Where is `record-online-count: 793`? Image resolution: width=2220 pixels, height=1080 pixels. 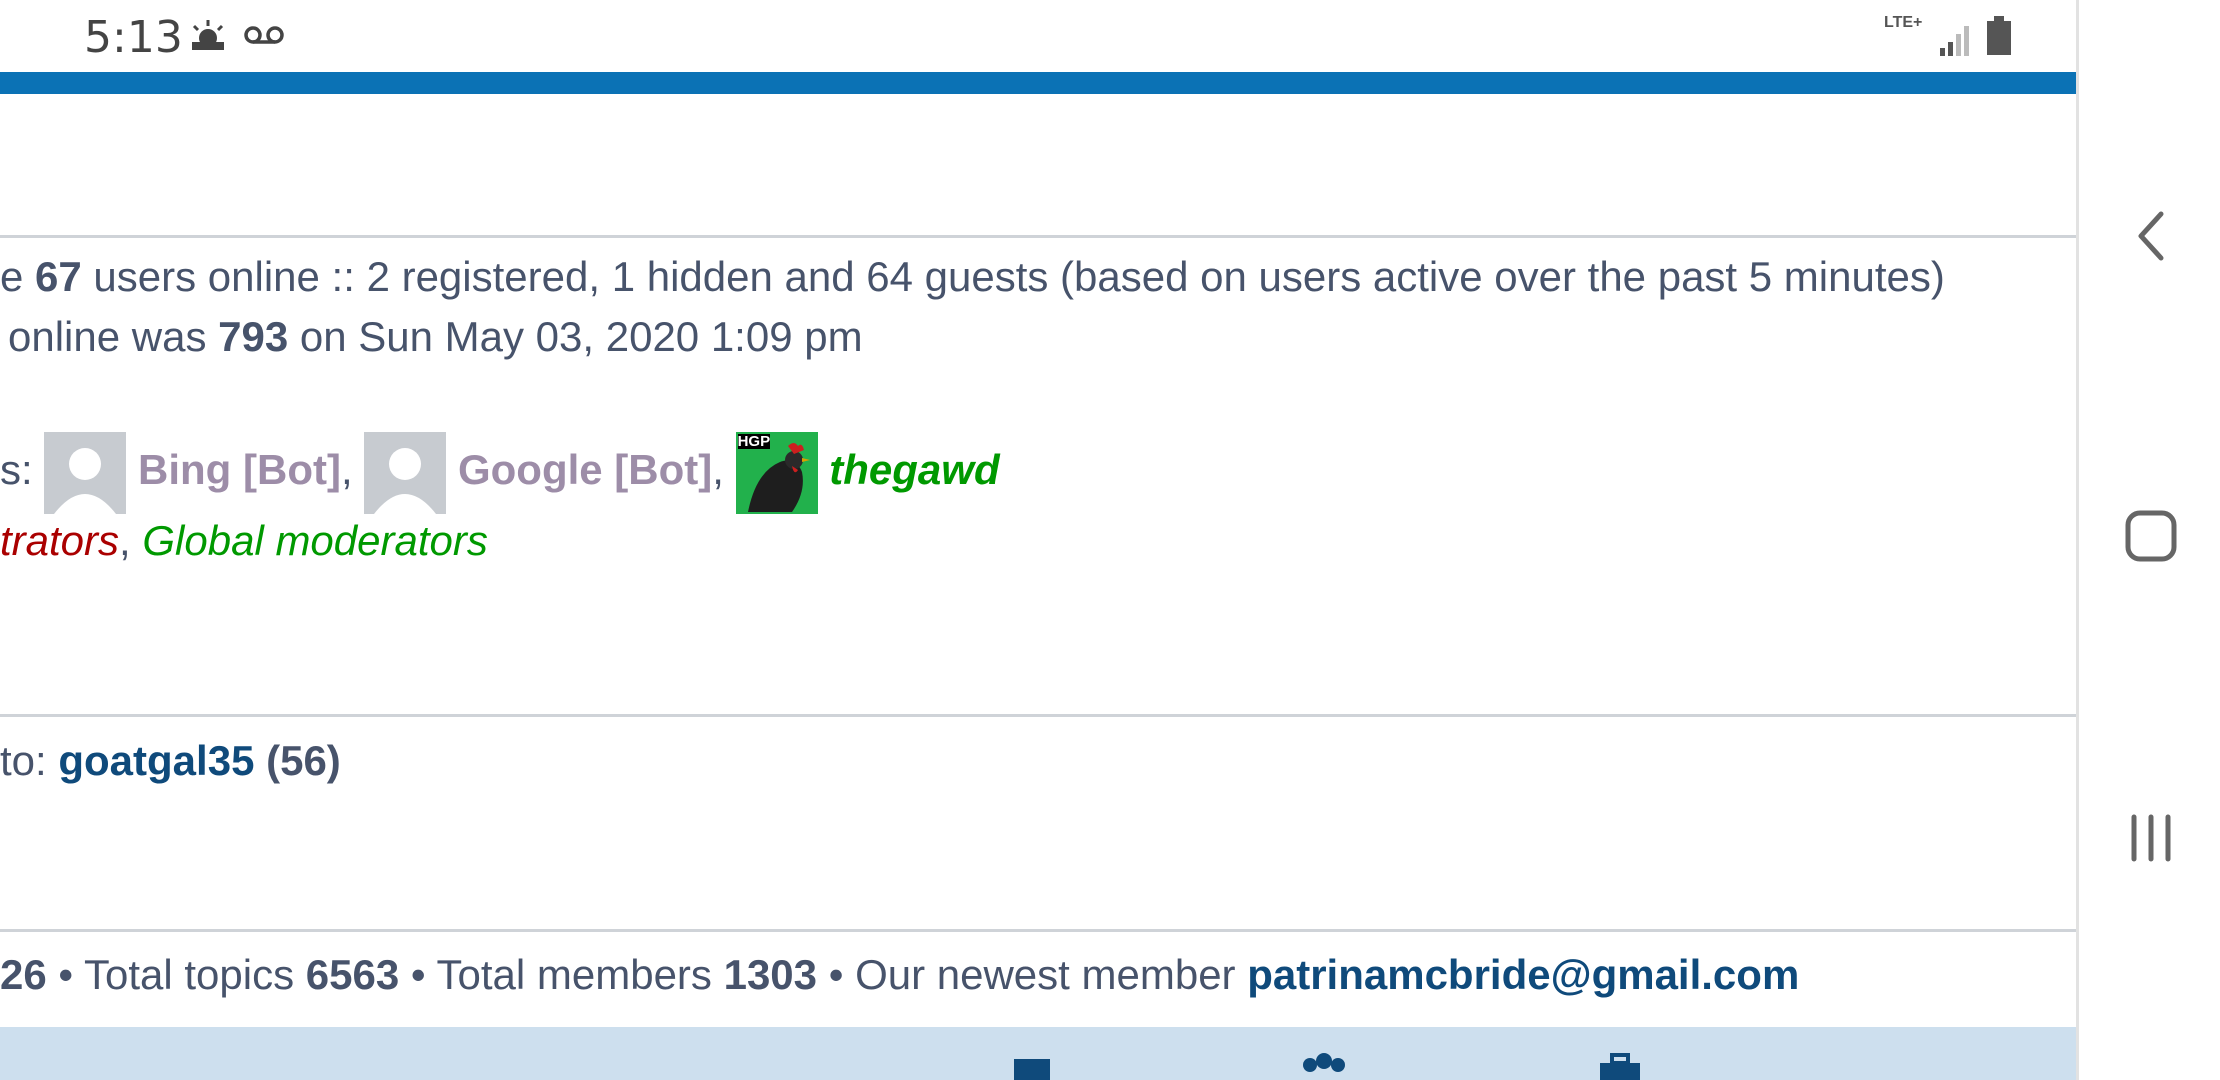
record-online-count: 793 is located at coordinates (253, 336).